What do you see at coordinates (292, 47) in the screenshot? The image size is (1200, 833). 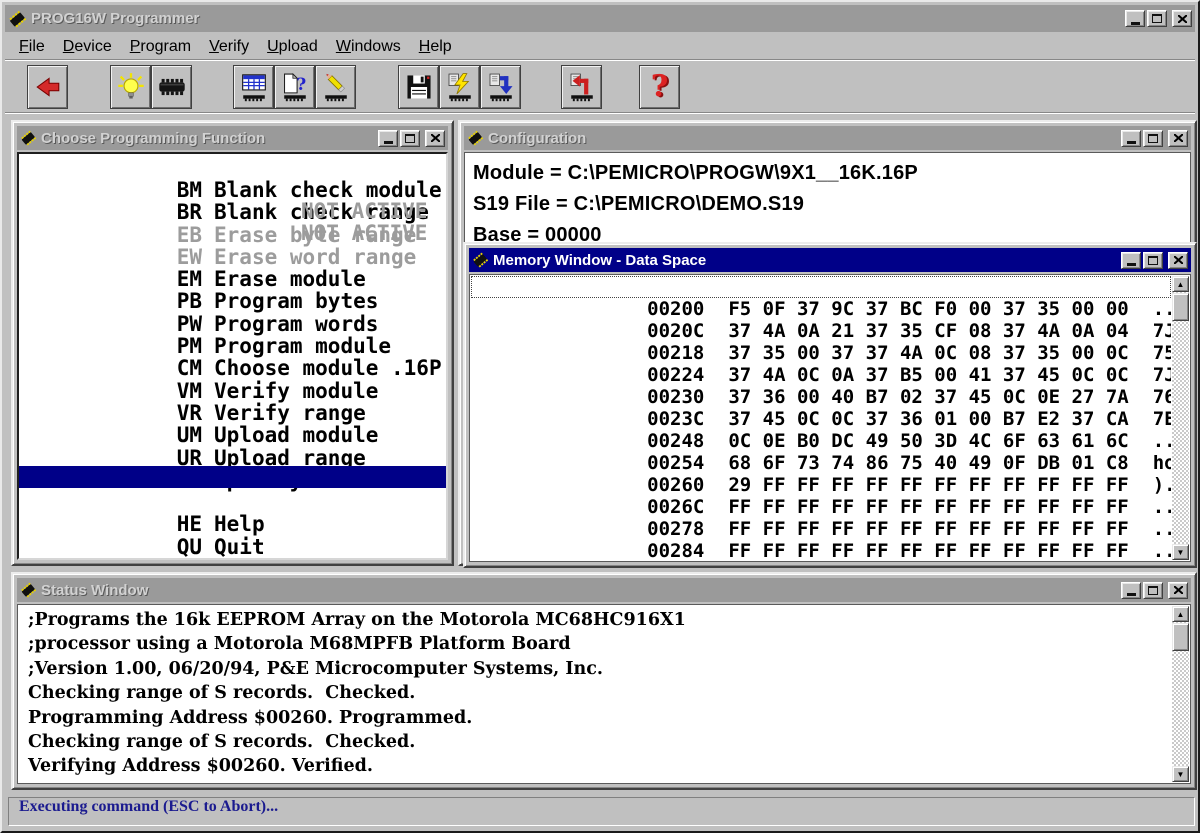 I see `menu-upload: Upload` at bounding box center [292, 47].